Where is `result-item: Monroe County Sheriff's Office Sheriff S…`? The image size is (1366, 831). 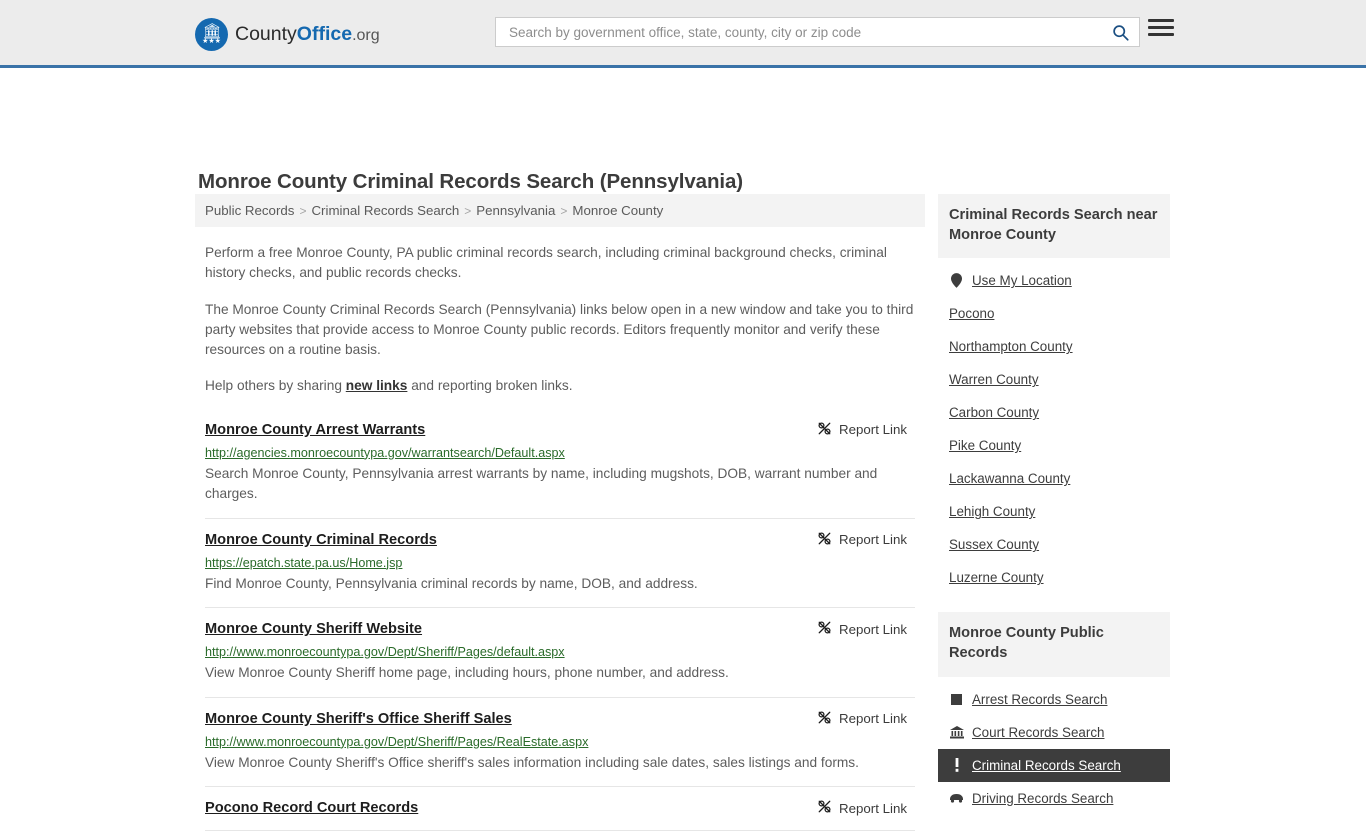 result-item: Monroe County Sheriff's Office Sheriff S… is located at coordinates (560, 743).